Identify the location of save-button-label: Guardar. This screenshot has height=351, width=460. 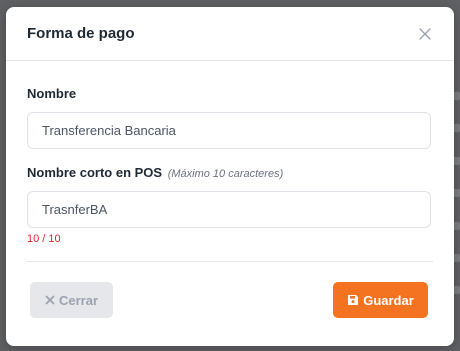
(388, 300).